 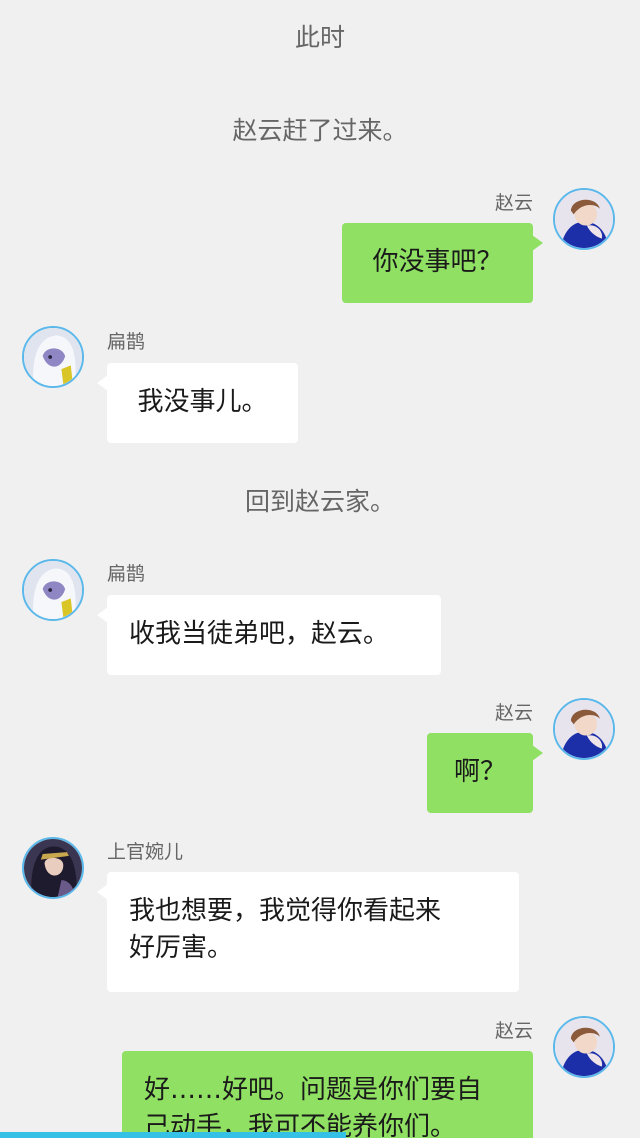 What do you see at coordinates (485, 773) in the screenshot?
I see `message-bubble: 啊？` at bounding box center [485, 773].